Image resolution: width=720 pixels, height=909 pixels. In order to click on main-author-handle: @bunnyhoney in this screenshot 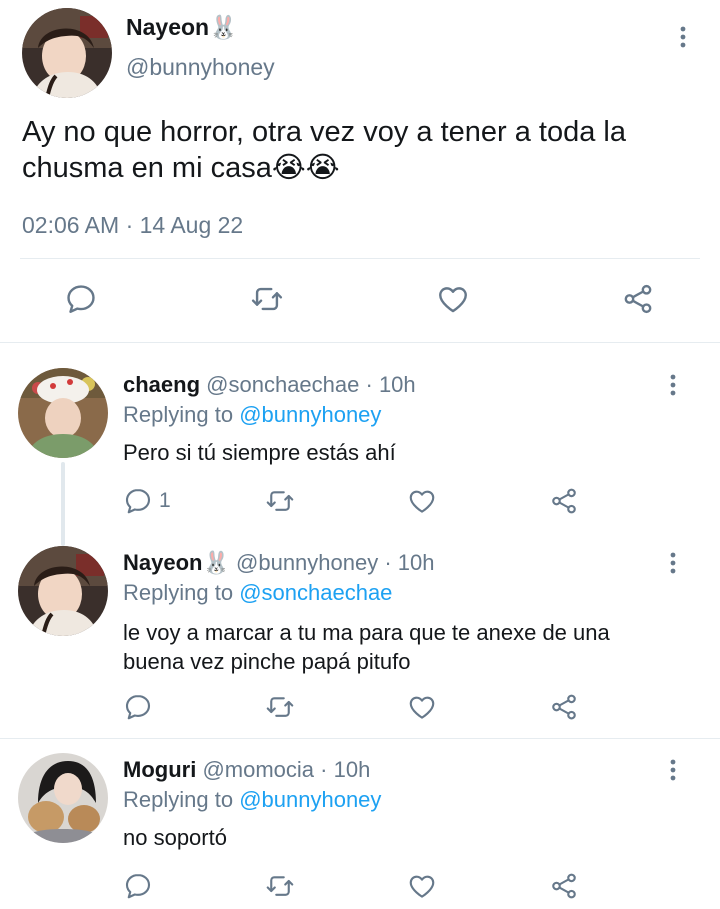, I will do `click(200, 67)`.